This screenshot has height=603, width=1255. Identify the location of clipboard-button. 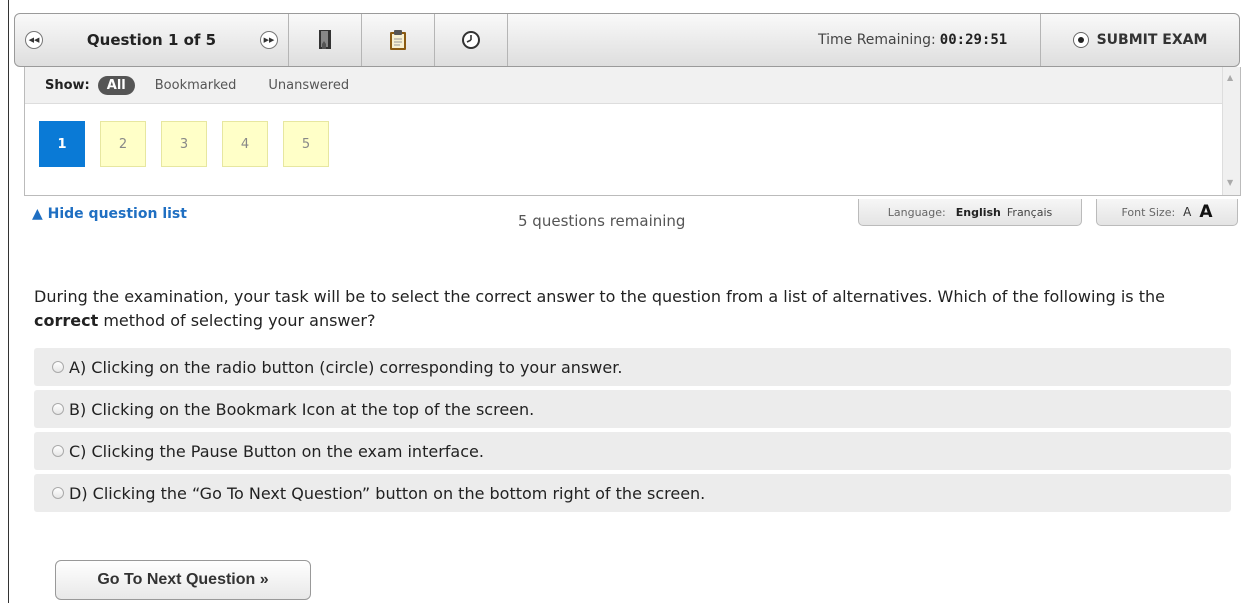
(398, 40).